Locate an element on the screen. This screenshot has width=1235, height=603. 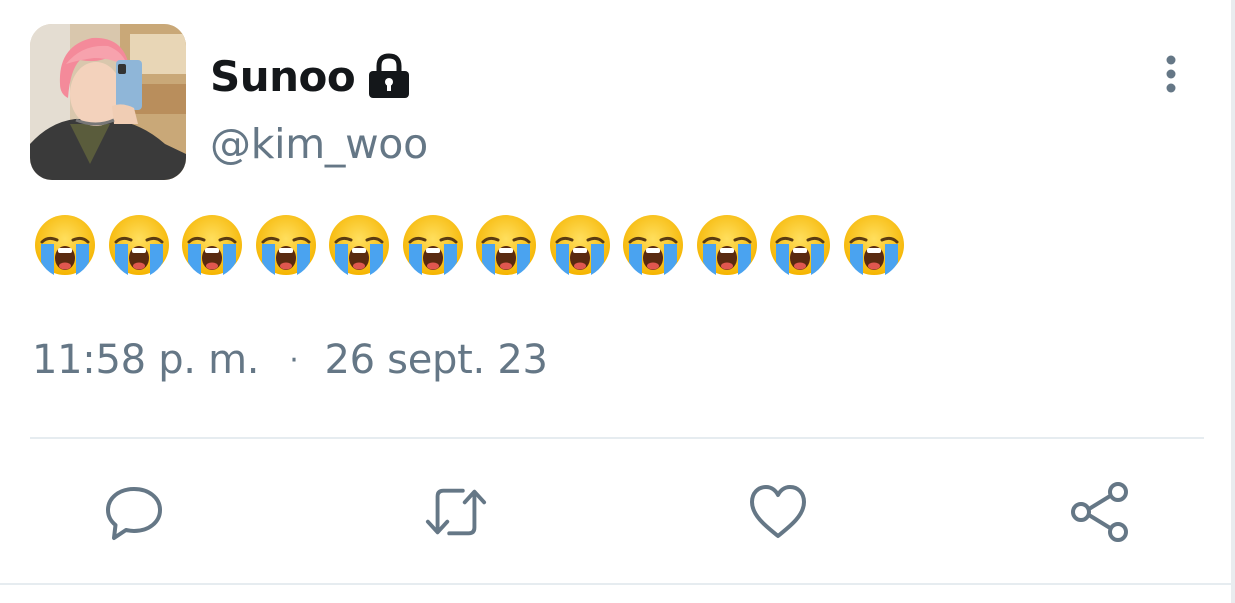
retweet-button is located at coordinates (456, 512).